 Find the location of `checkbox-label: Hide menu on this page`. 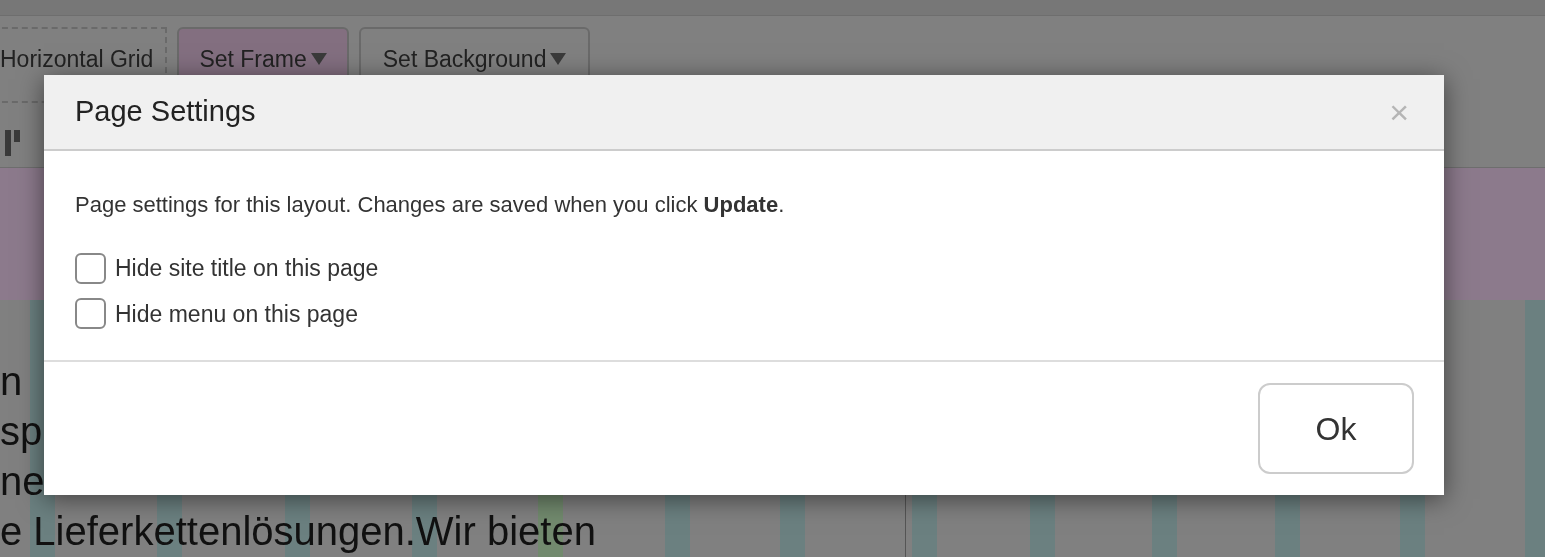

checkbox-label: Hide menu on this page is located at coordinates (236, 314).